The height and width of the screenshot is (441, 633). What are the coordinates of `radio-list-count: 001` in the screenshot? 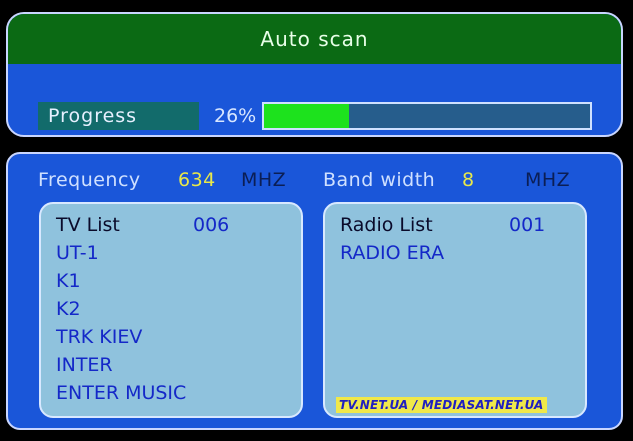 It's located at (527, 225).